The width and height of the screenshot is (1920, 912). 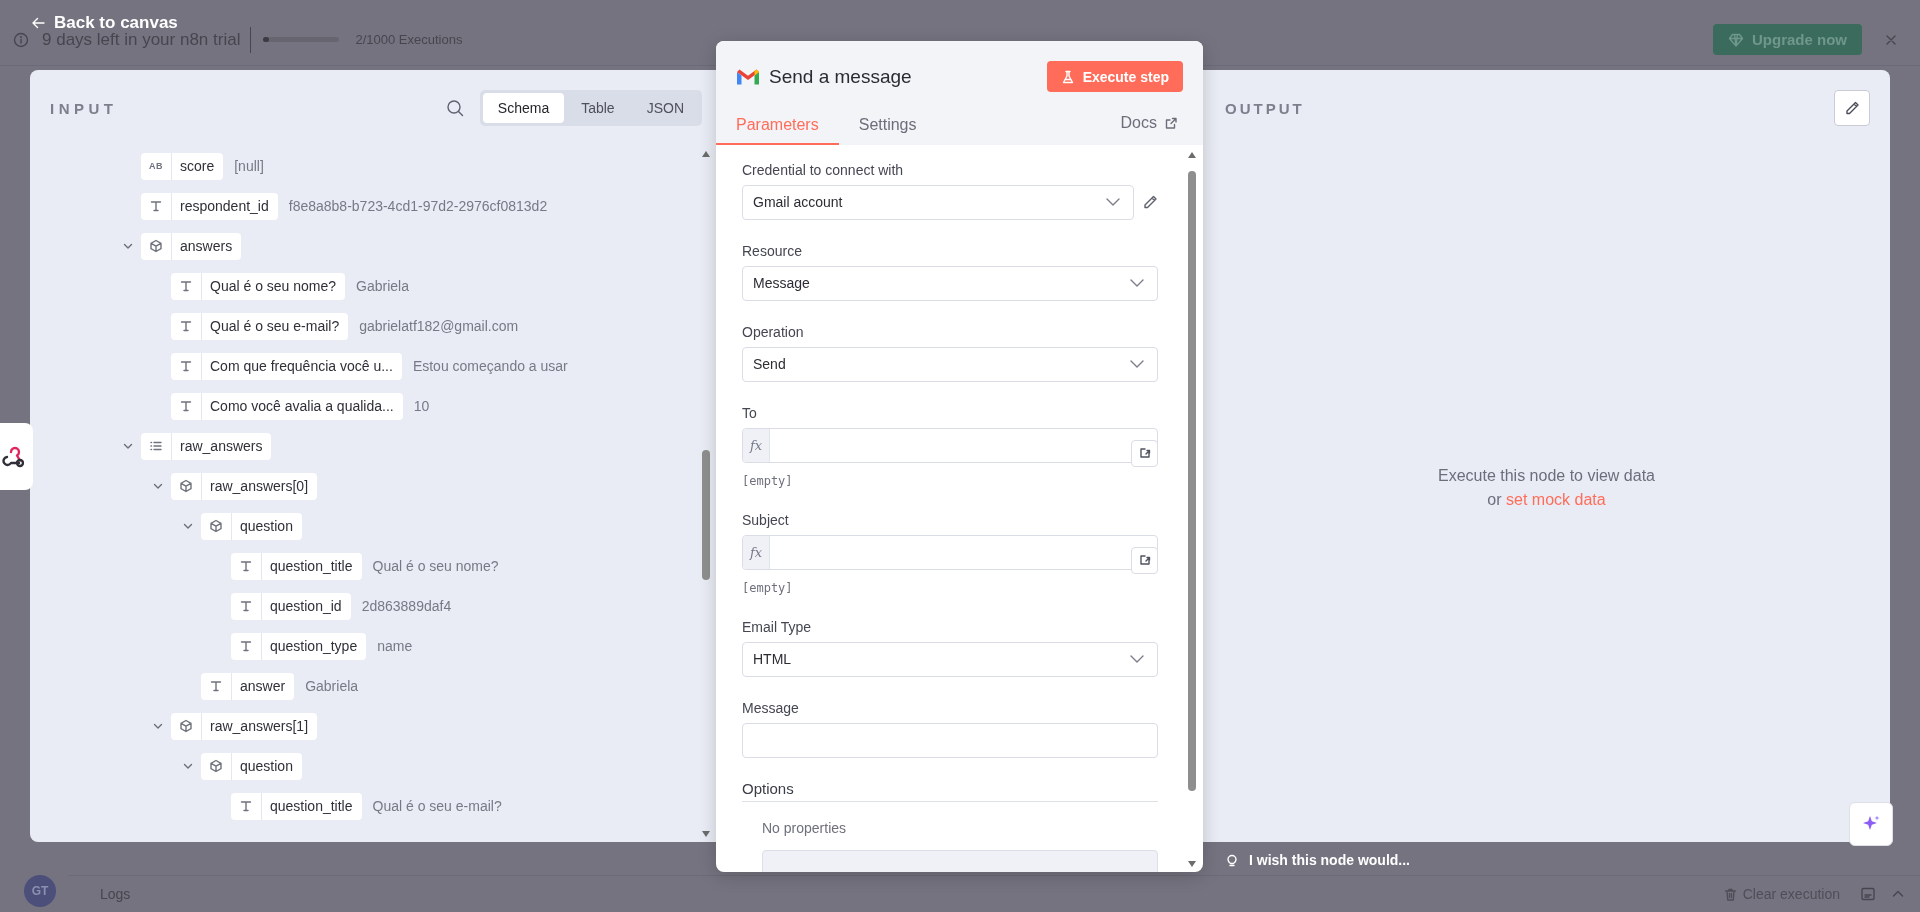 What do you see at coordinates (950, 283) in the screenshot?
I see `dropdown-select: Message` at bounding box center [950, 283].